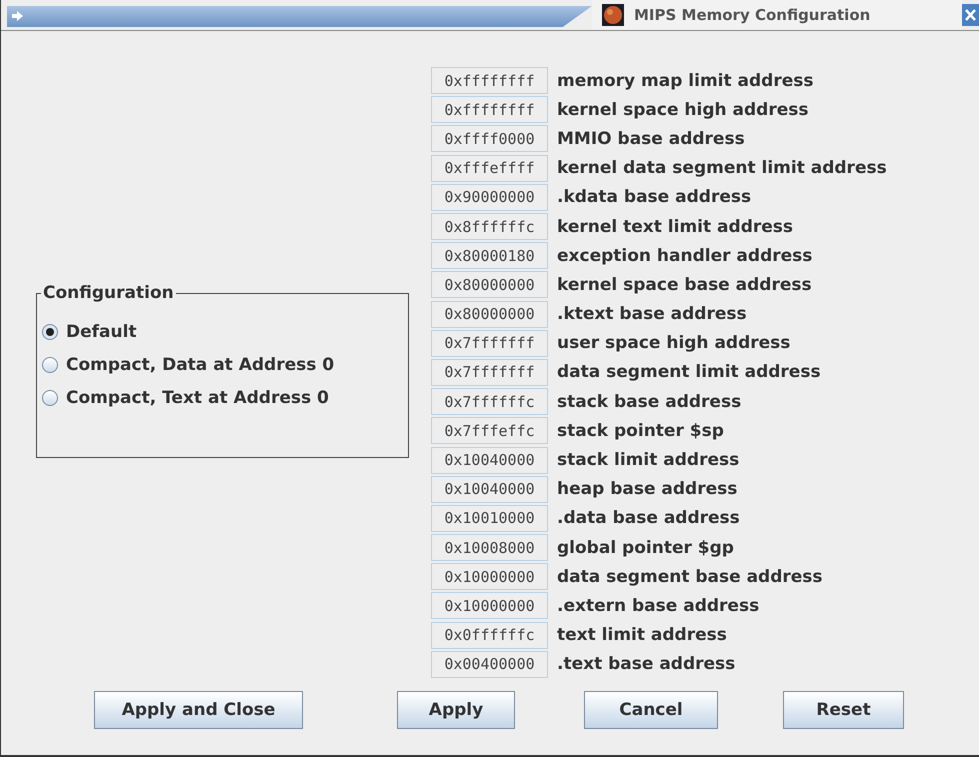  I want to click on address-label: text limit address, so click(642, 635).